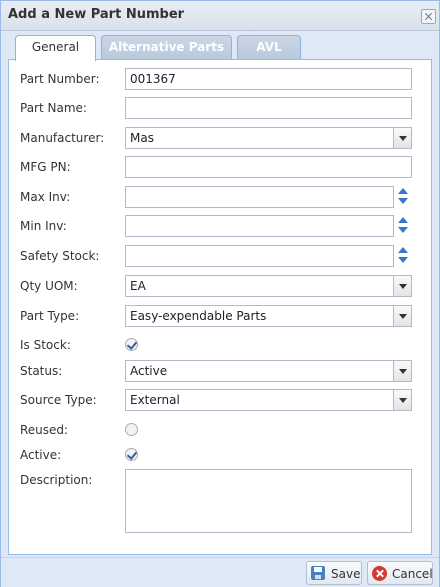 This screenshot has height=587, width=440. What do you see at coordinates (45, 167) in the screenshot?
I see `mfg-pn-label: MFG PN:` at bounding box center [45, 167].